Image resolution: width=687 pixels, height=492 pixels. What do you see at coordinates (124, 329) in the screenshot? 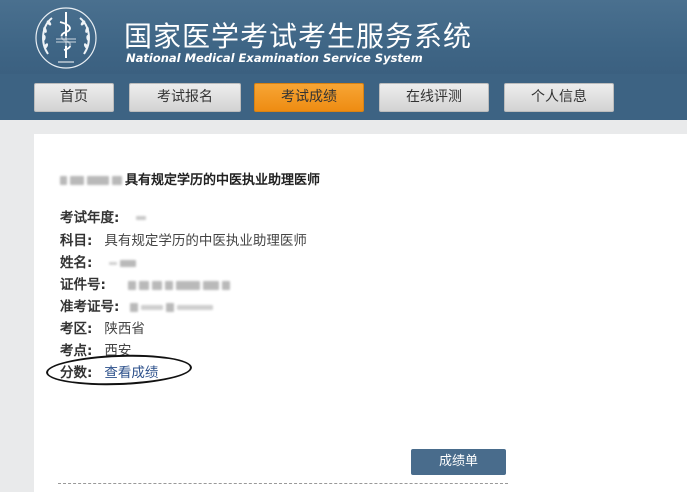
I see `exam-region-value: 陕西省` at bounding box center [124, 329].